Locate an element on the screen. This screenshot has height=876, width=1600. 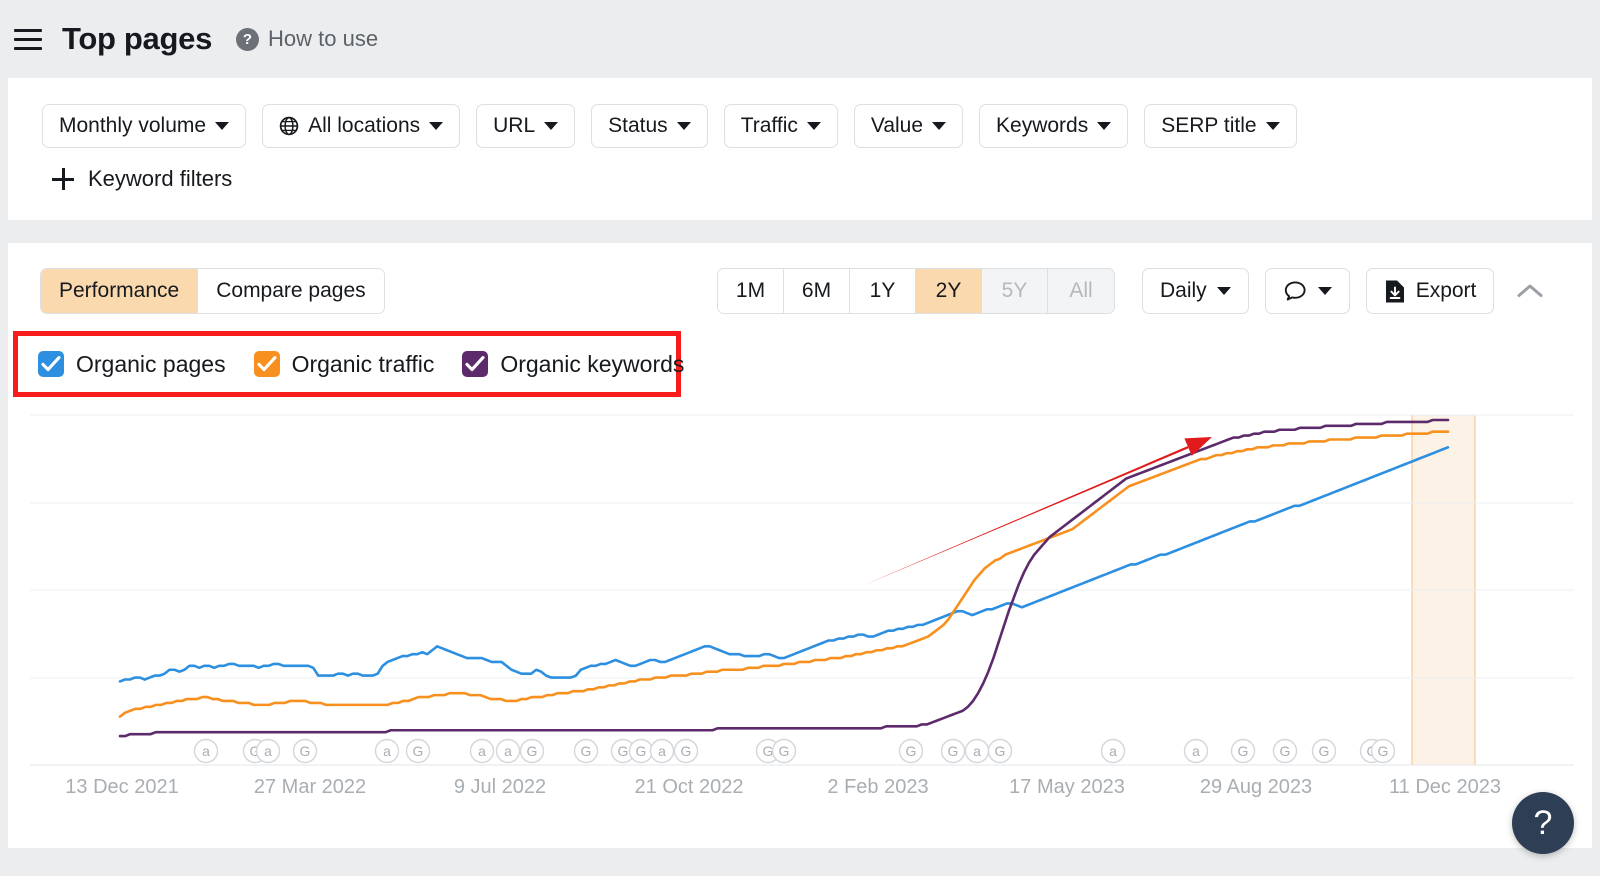
filter-keywords: Keywords is located at coordinates (1054, 126).